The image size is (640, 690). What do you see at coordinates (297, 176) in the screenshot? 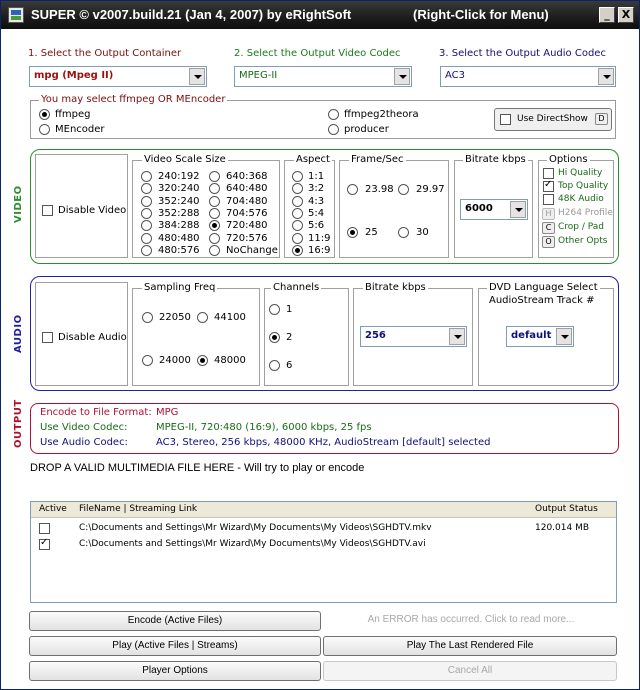
I see `aspect-1x1-radio` at bounding box center [297, 176].